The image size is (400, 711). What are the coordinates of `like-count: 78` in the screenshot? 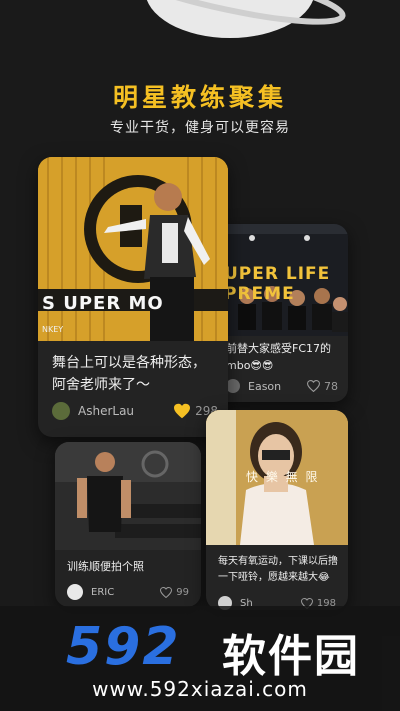 It's located at (322, 386).